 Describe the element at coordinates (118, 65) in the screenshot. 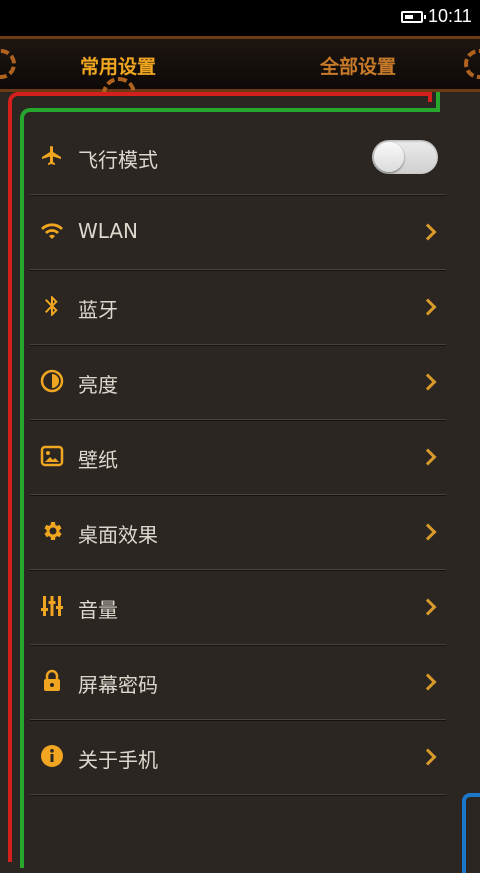

I see `tab-common-settings: 常用设置` at that location.